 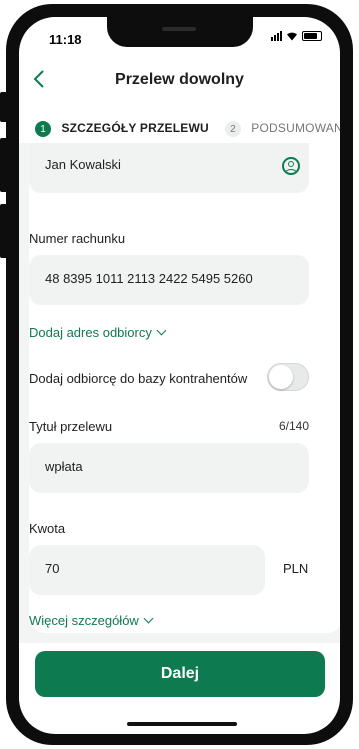 What do you see at coordinates (276, 36) in the screenshot?
I see `signal-icon` at bounding box center [276, 36].